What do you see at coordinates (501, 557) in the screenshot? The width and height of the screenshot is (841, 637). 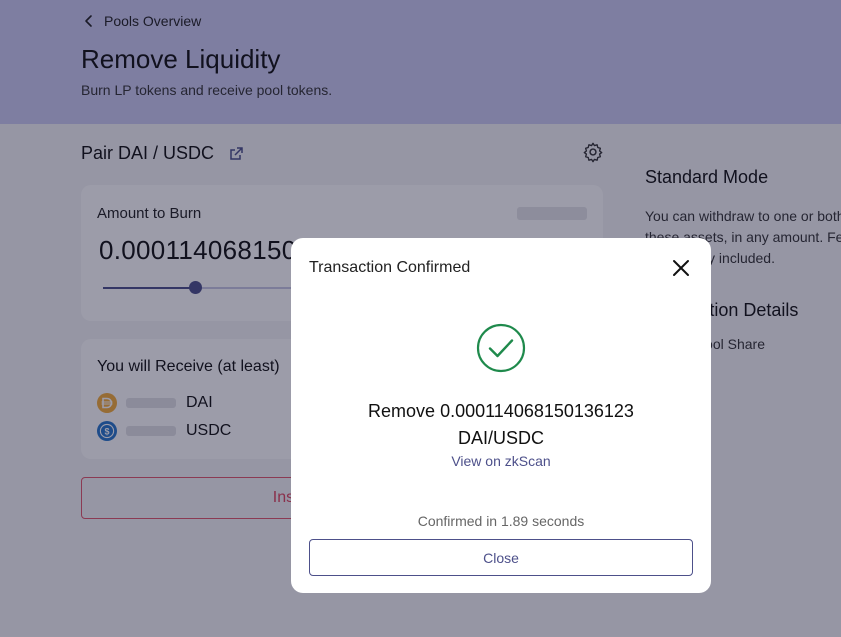 I see `close-button: Close` at bounding box center [501, 557].